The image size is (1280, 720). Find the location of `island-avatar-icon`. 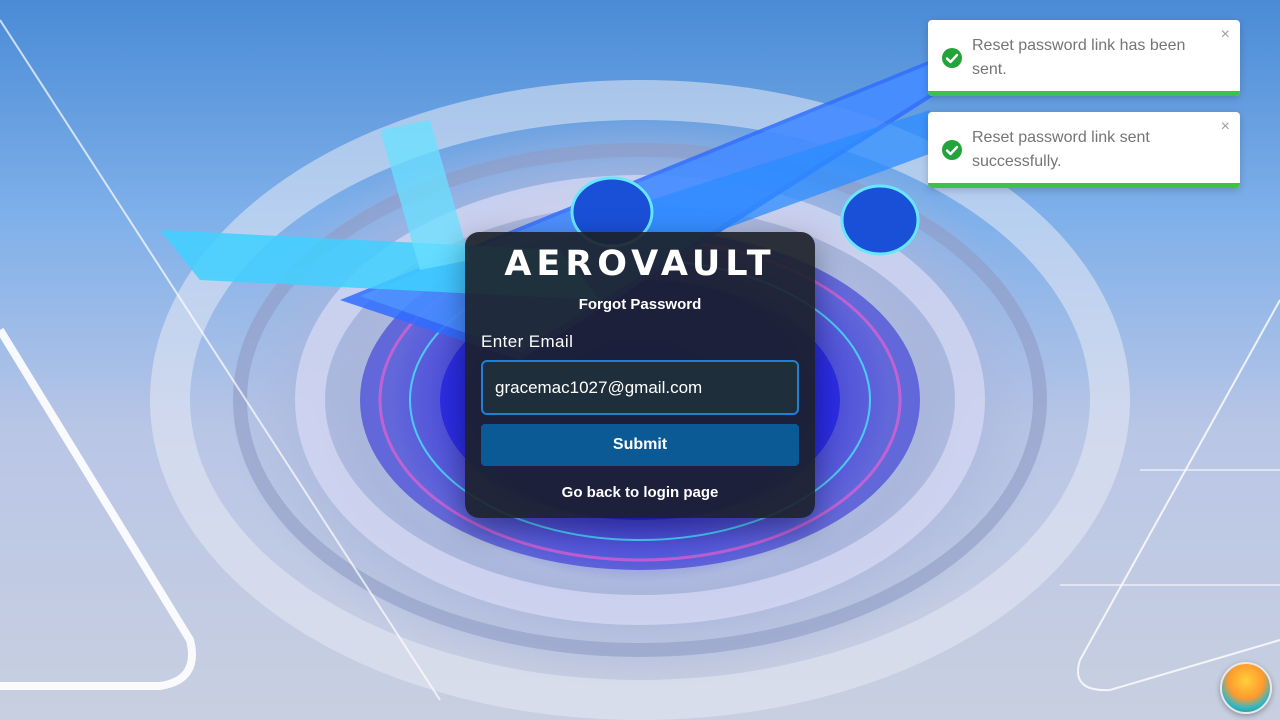

island-avatar-icon is located at coordinates (1246, 688).